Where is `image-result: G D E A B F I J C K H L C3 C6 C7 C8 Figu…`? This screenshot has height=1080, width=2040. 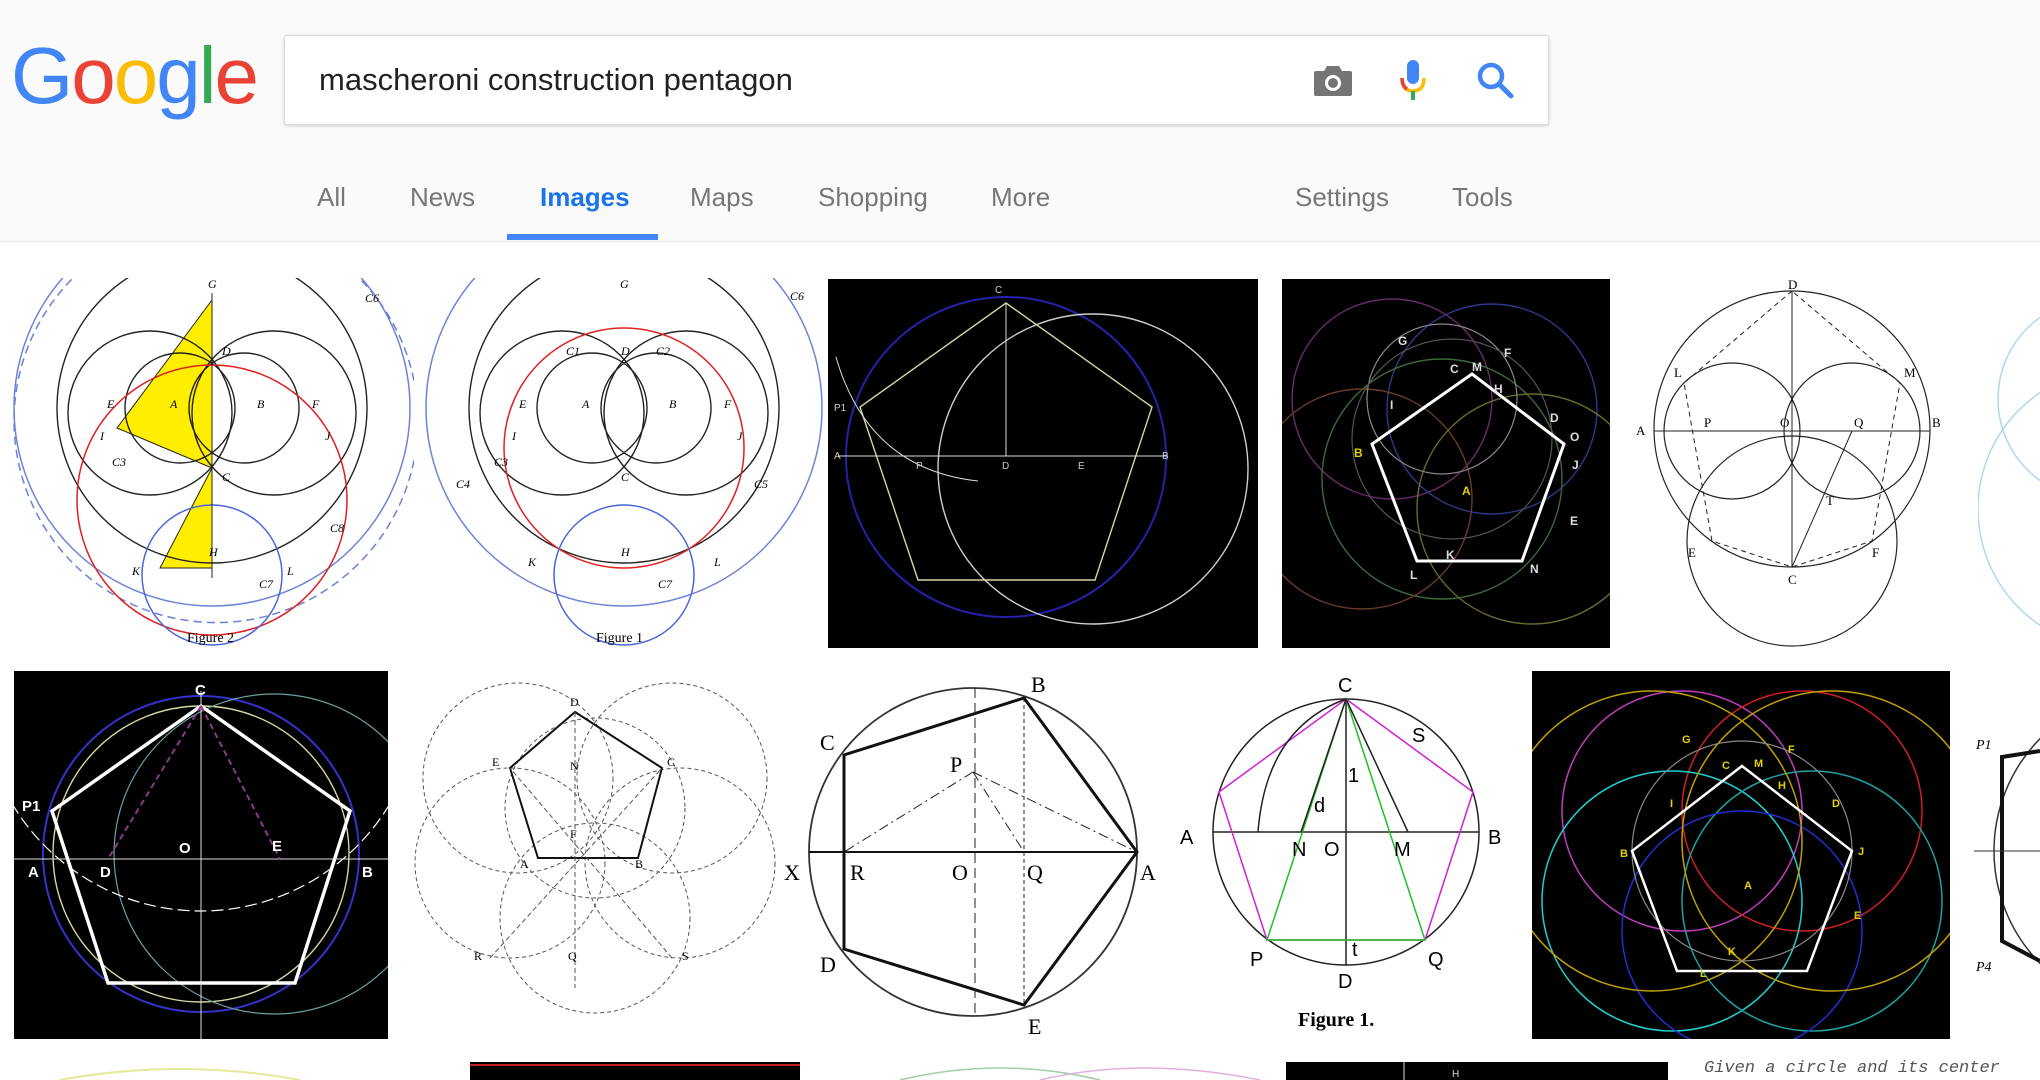
image-result: G D E A B F I J C K H L C3 C6 C7 C8 Figu… is located at coordinates (213, 464).